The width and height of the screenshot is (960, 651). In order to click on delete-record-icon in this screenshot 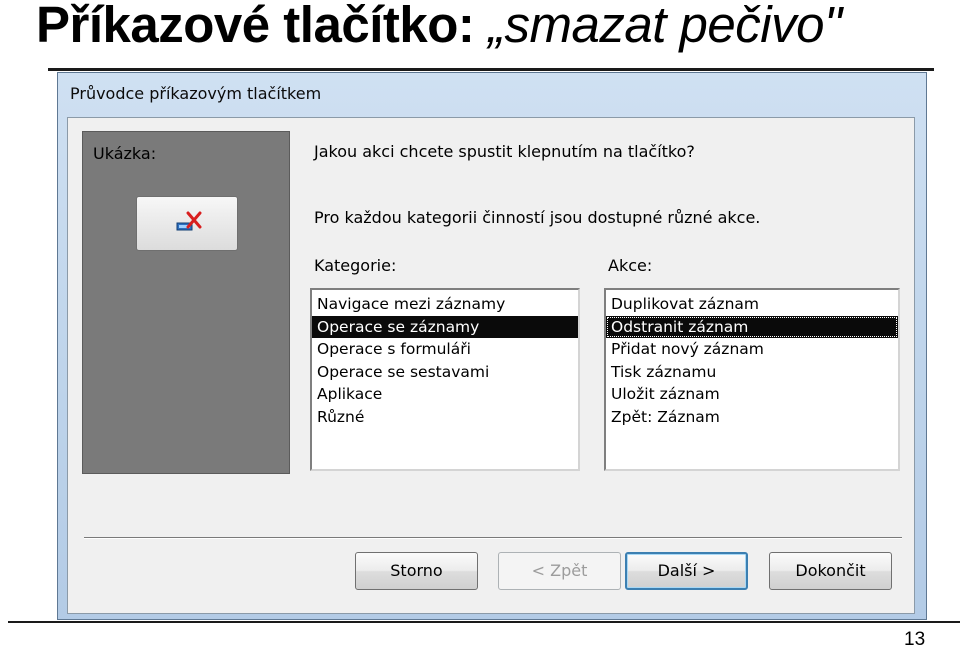, I will do `click(189, 221)`.